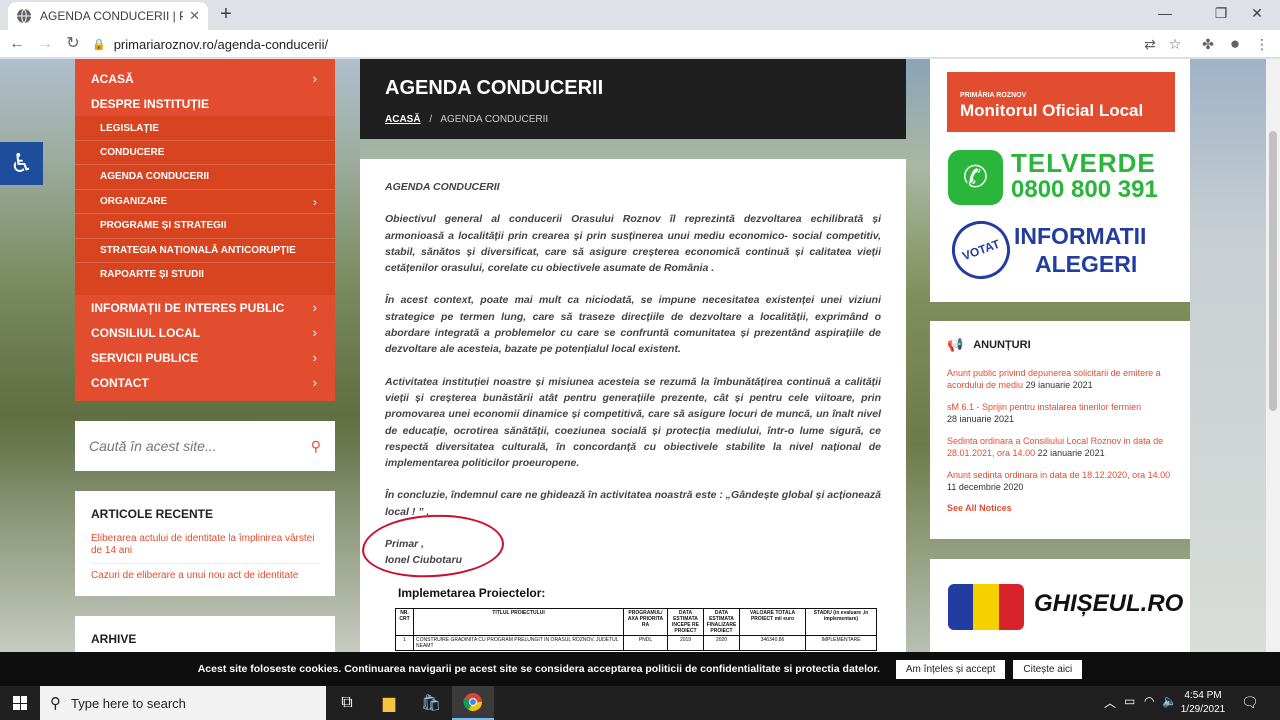 The image size is (1280, 720). What do you see at coordinates (111, 16) in the screenshot?
I see `tab-title: AGENDA CONDUCERII | Pagina o` at bounding box center [111, 16].